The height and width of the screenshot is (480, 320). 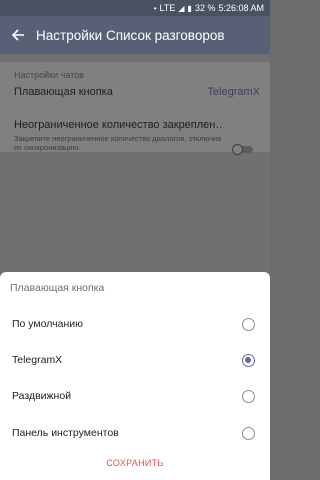 What do you see at coordinates (205, 8) in the screenshot?
I see `battery-level: 32 %` at bounding box center [205, 8].